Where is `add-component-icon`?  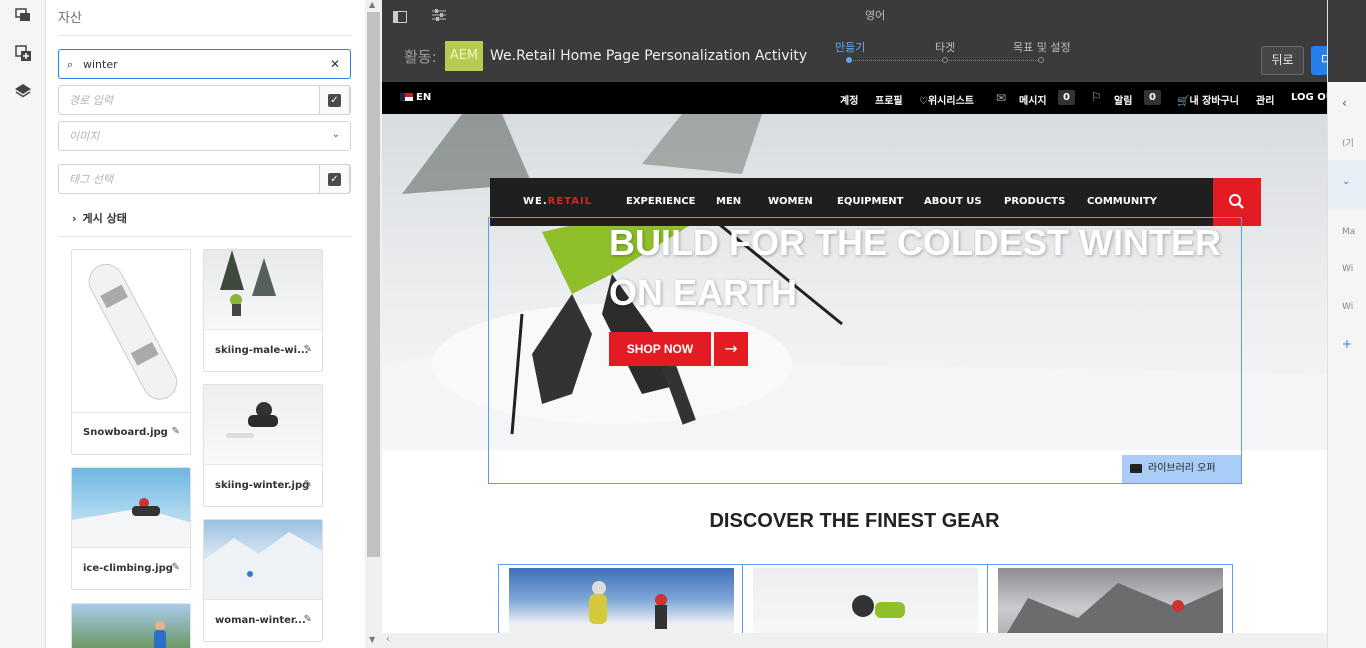
add-component-icon is located at coordinates (23, 53).